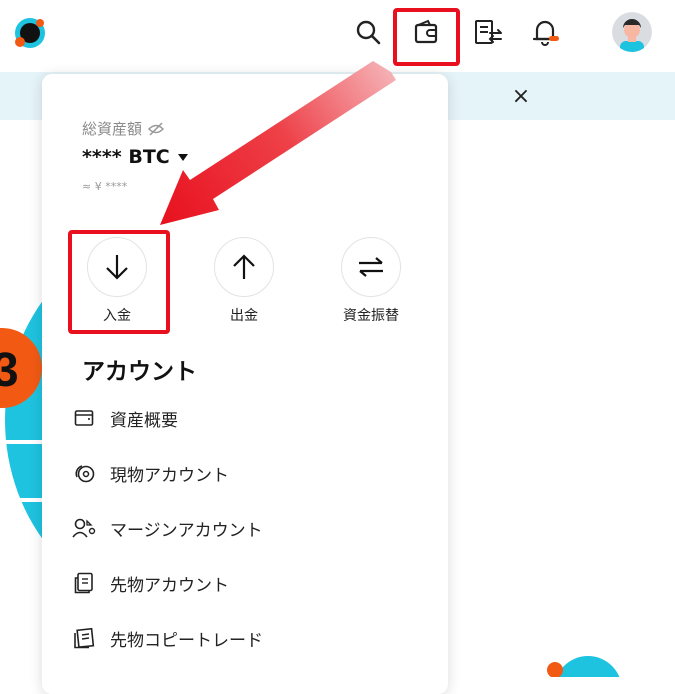 The width and height of the screenshot is (675, 694). What do you see at coordinates (150, 473) in the screenshot?
I see `menu-item-spot-account: 現物アカウント` at bounding box center [150, 473].